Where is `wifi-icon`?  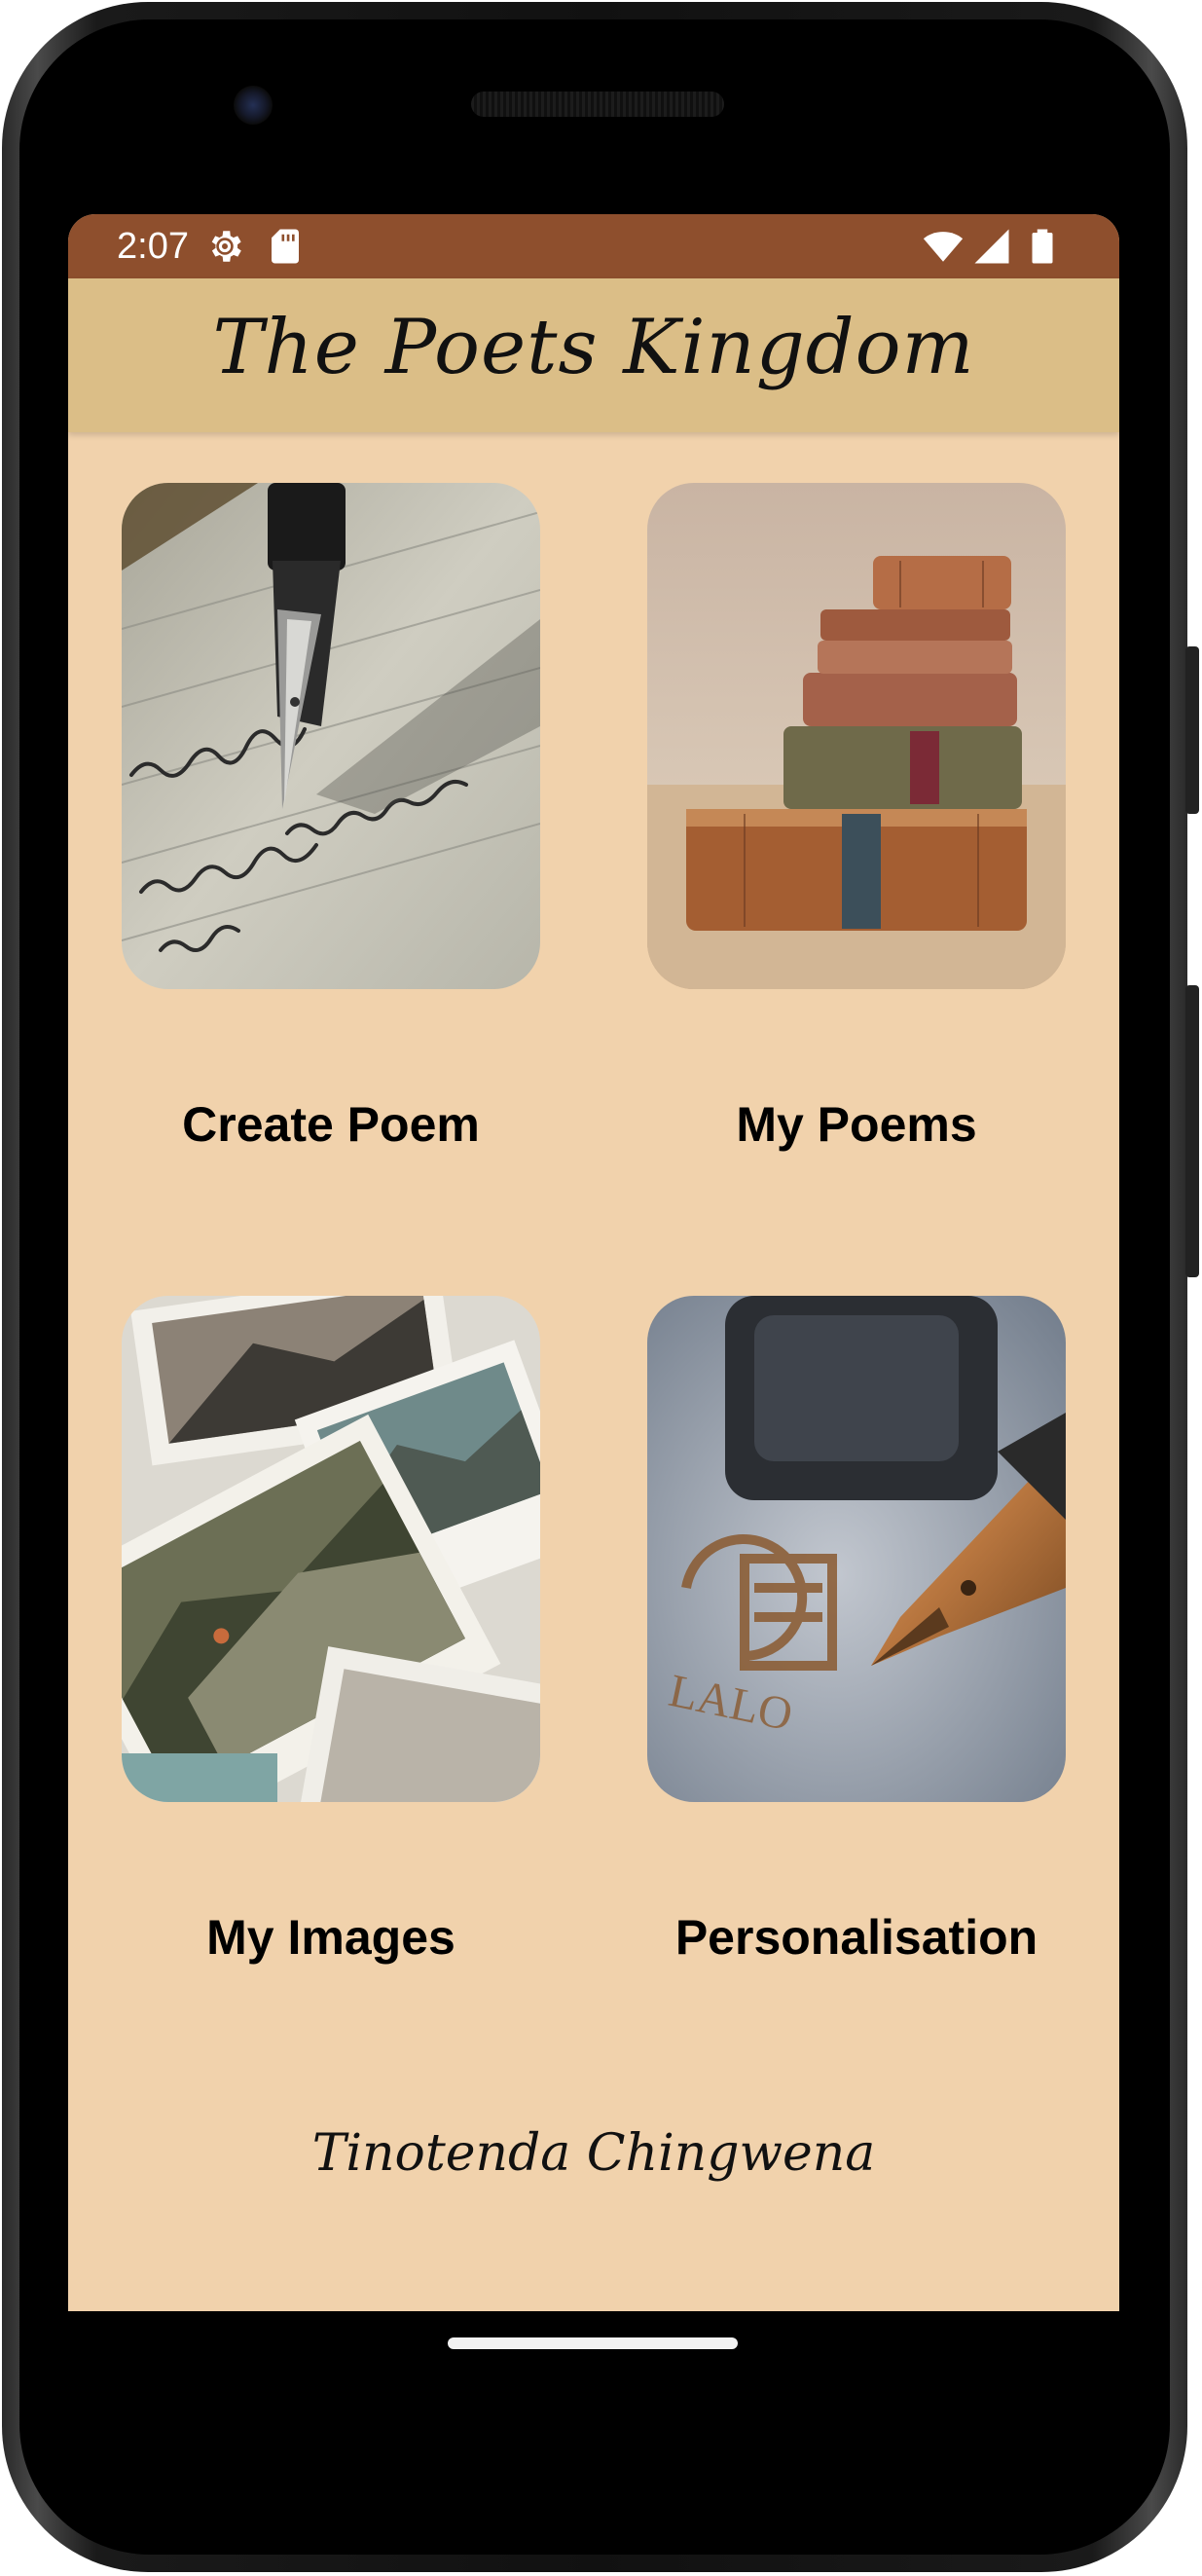 wifi-icon is located at coordinates (943, 247).